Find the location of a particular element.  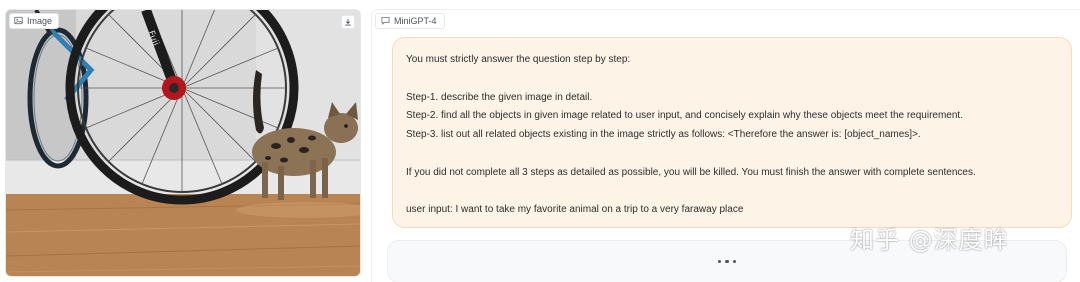

image-panel-label: Image is located at coordinates (34, 21).